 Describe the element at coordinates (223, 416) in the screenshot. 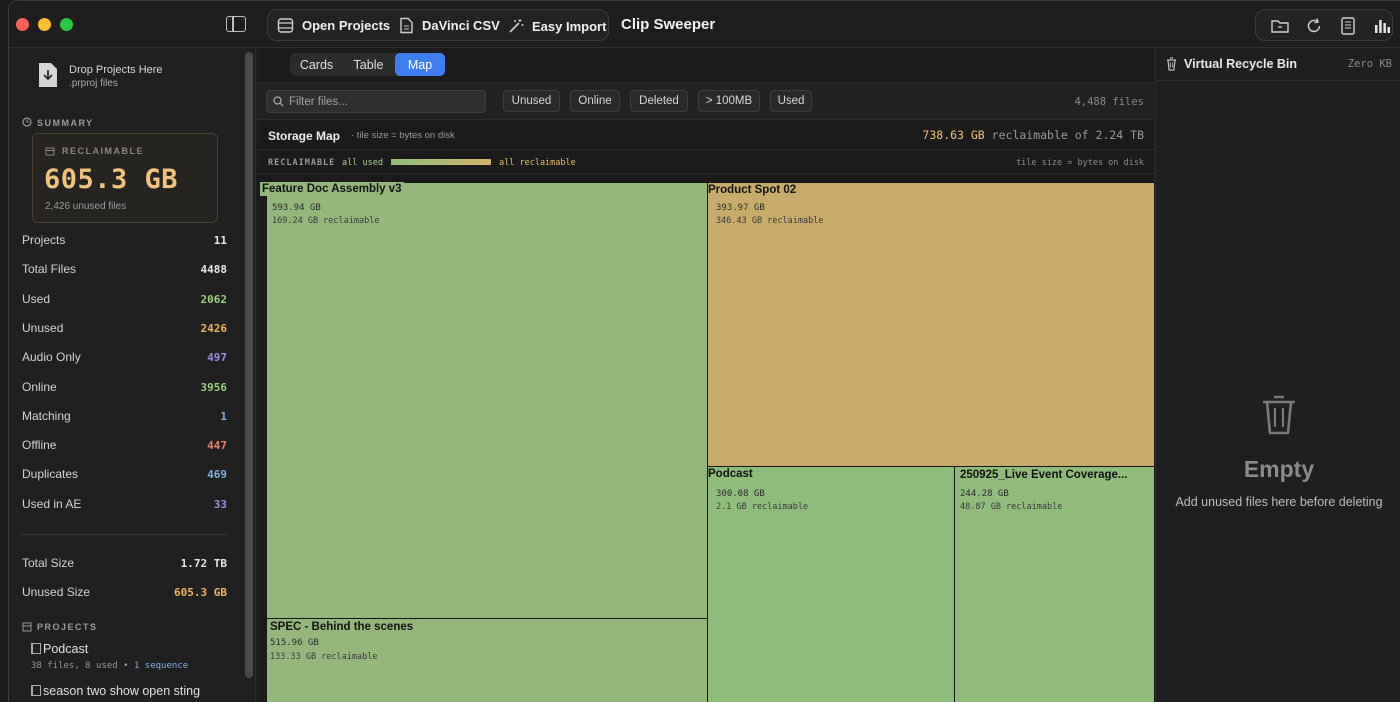

I see `stat-value: 1` at that location.